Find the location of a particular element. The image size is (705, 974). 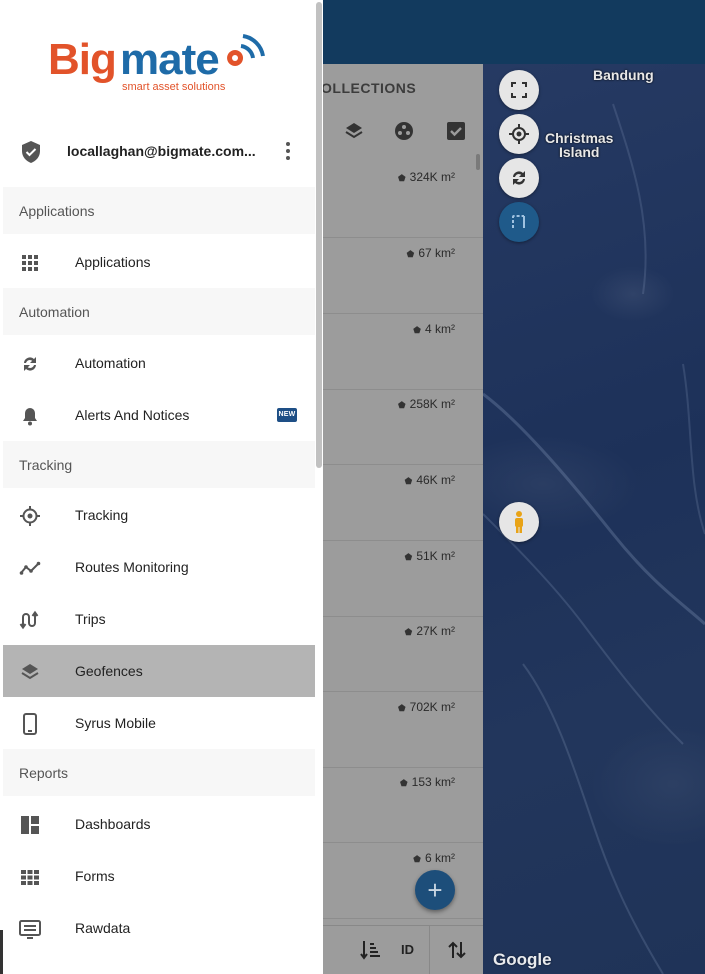

svg-text: Big is located at coordinates (82, 59).